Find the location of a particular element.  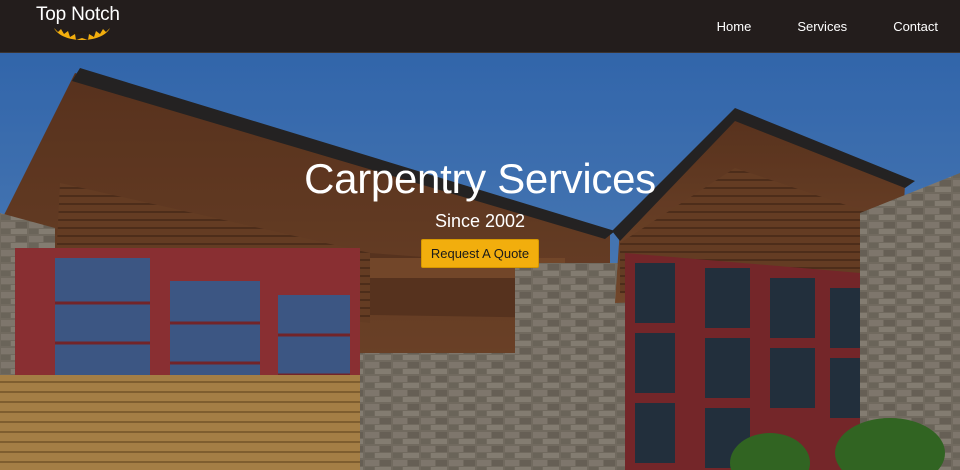

brand-name: Top Notch is located at coordinates (78, 14).